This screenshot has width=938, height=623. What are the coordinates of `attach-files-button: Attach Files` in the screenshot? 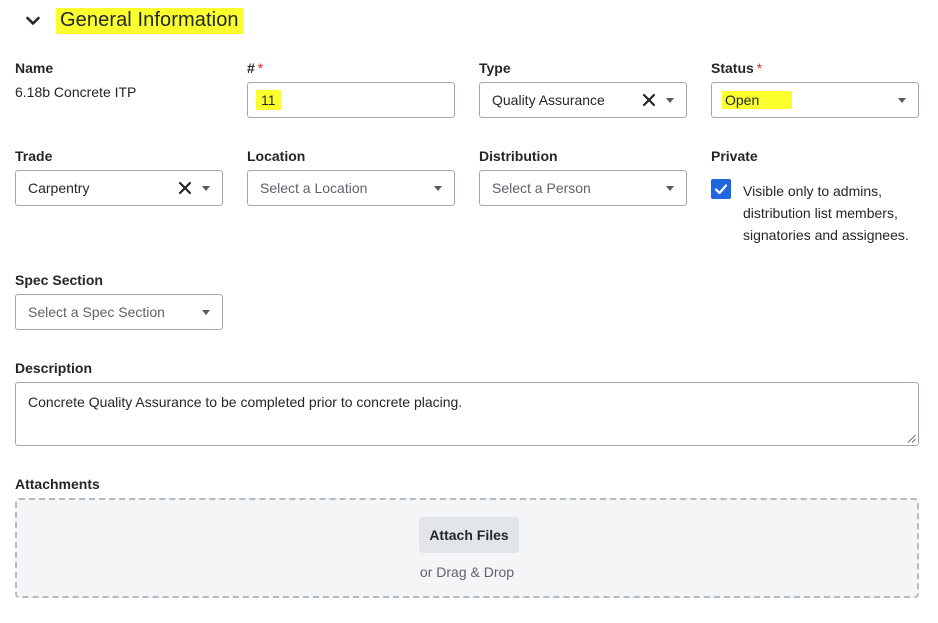 It's located at (469, 535).